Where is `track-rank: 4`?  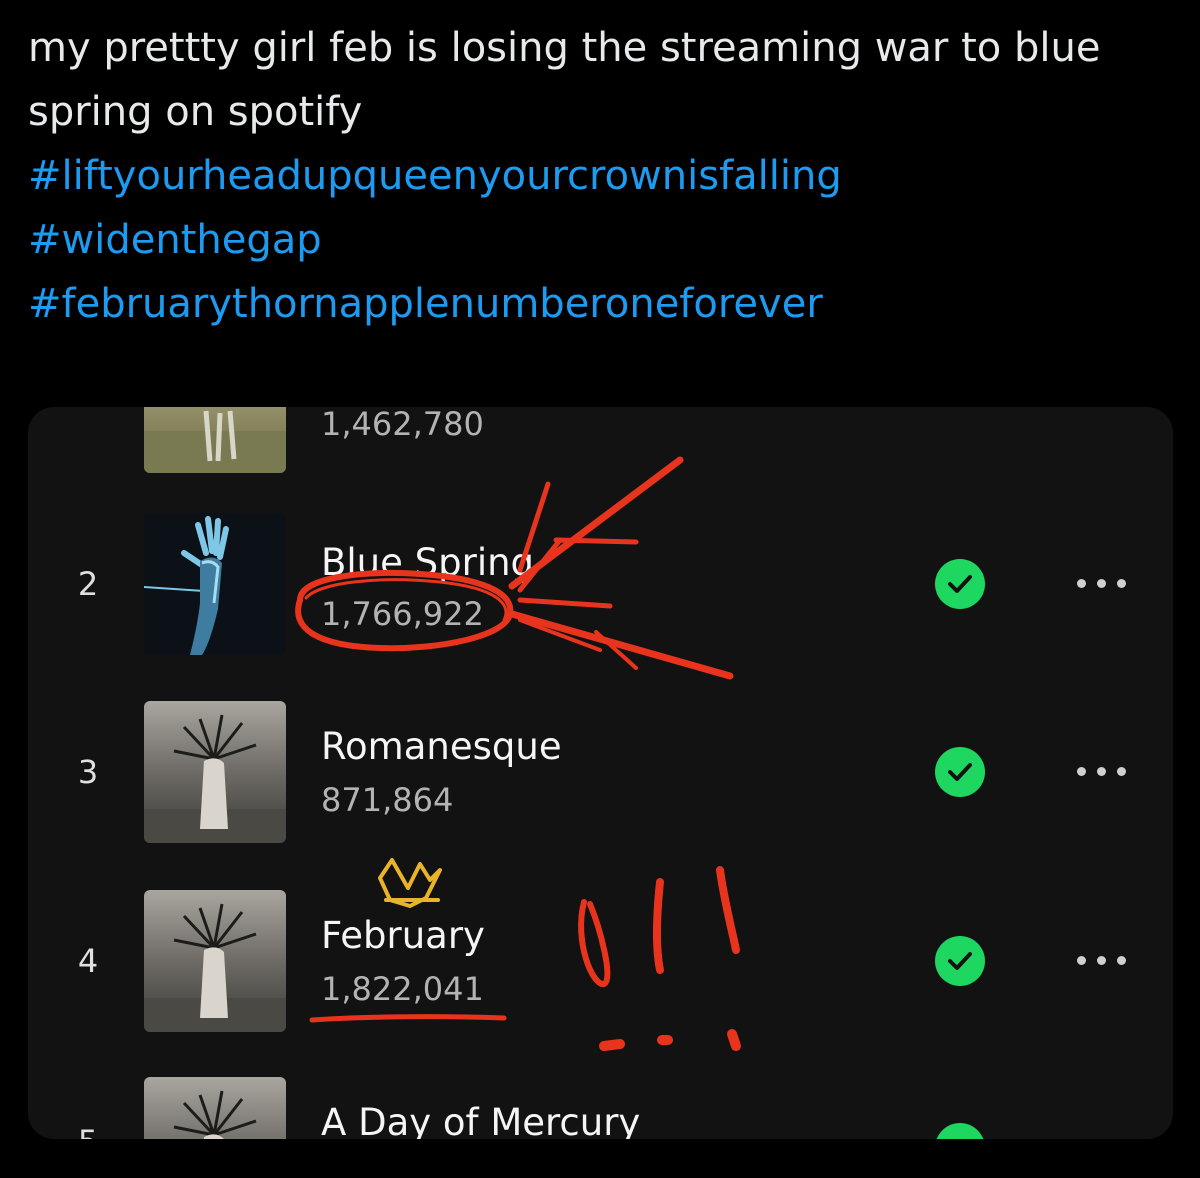
track-rank: 4 is located at coordinates (88, 961).